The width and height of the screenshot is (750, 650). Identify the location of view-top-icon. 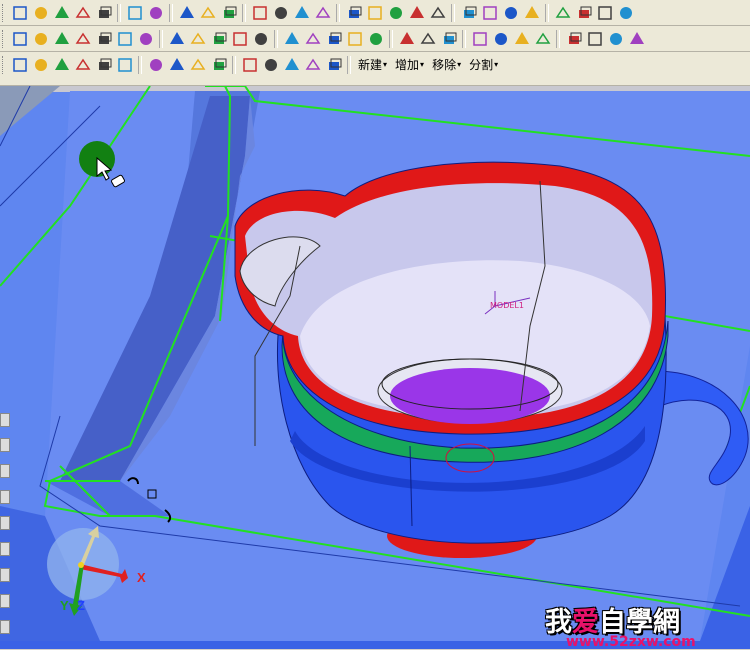
(280, 12).